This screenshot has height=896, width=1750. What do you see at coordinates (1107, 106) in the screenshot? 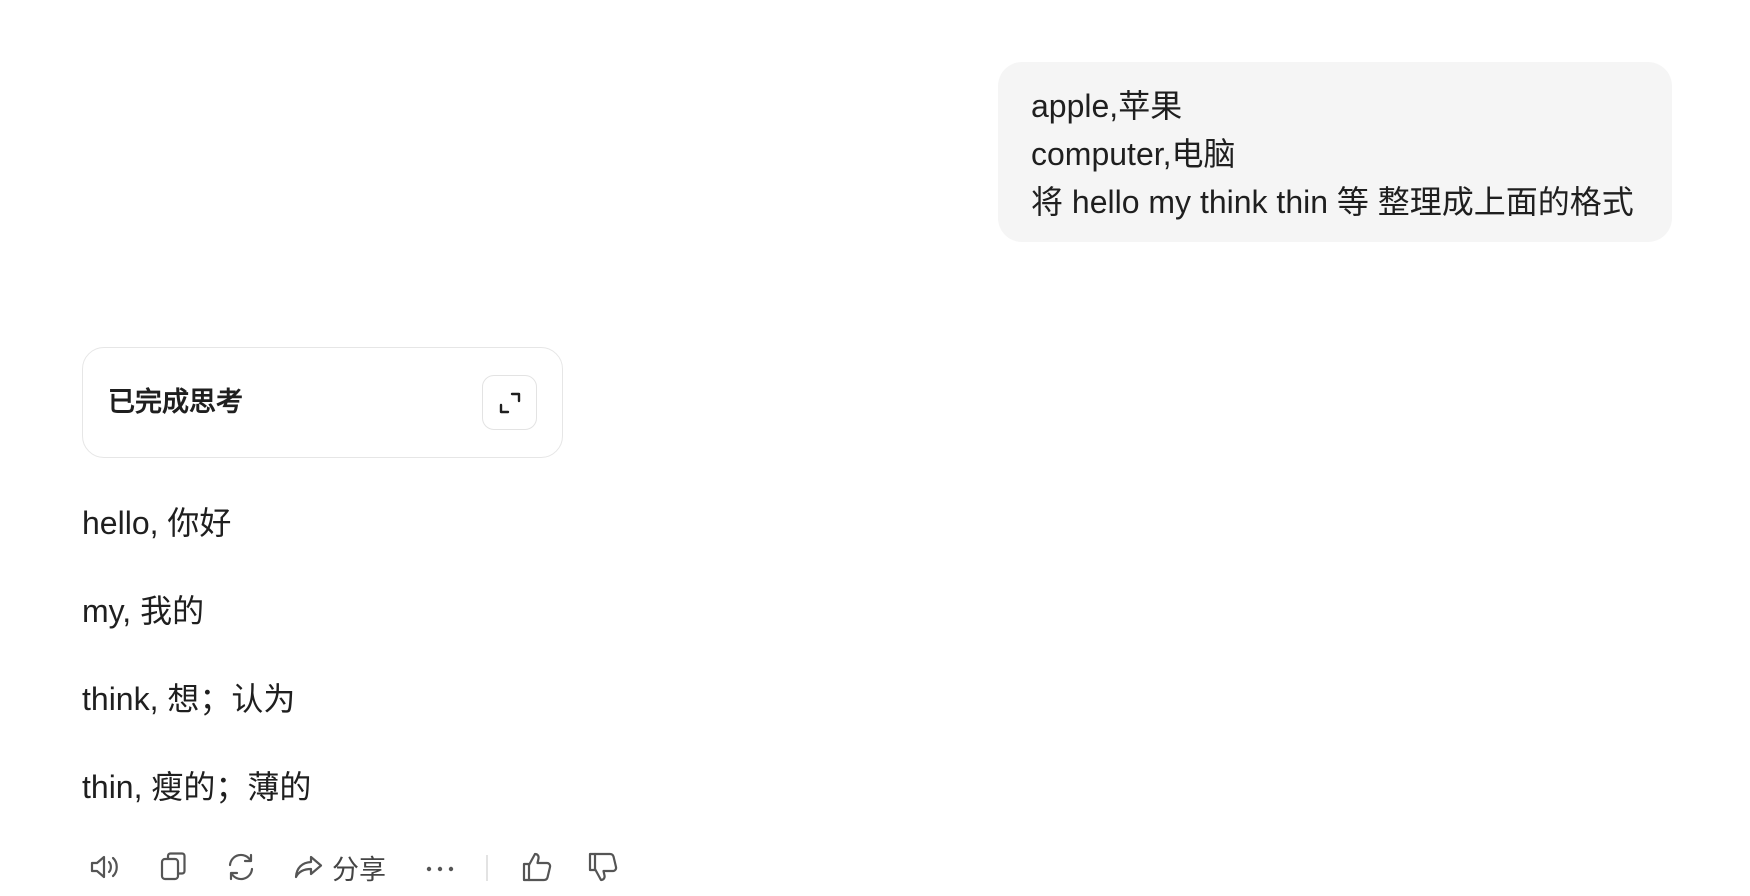
I see `user-message-line: apple,苹果` at bounding box center [1107, 106].